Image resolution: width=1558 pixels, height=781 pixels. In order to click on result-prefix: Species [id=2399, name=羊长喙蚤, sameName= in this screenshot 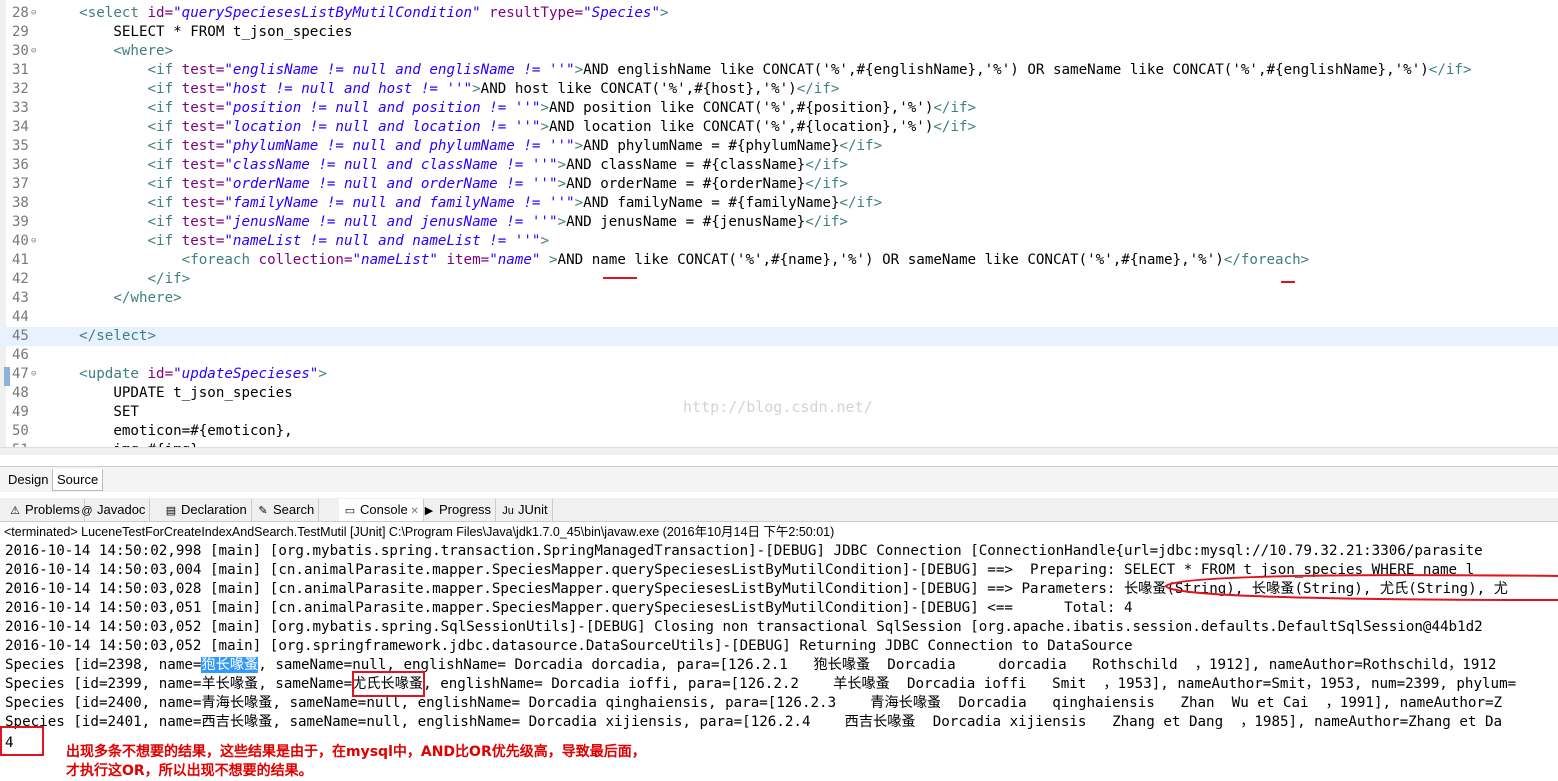, I will do `click(179, 684)`.